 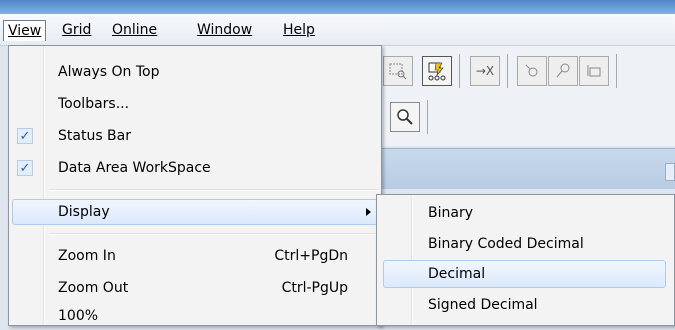 What do you see at coordinates (525, 244) in the screenshot?
I see `submenu-item-bcd: Binary Coded Decimal` at bounding box center [525, 244].